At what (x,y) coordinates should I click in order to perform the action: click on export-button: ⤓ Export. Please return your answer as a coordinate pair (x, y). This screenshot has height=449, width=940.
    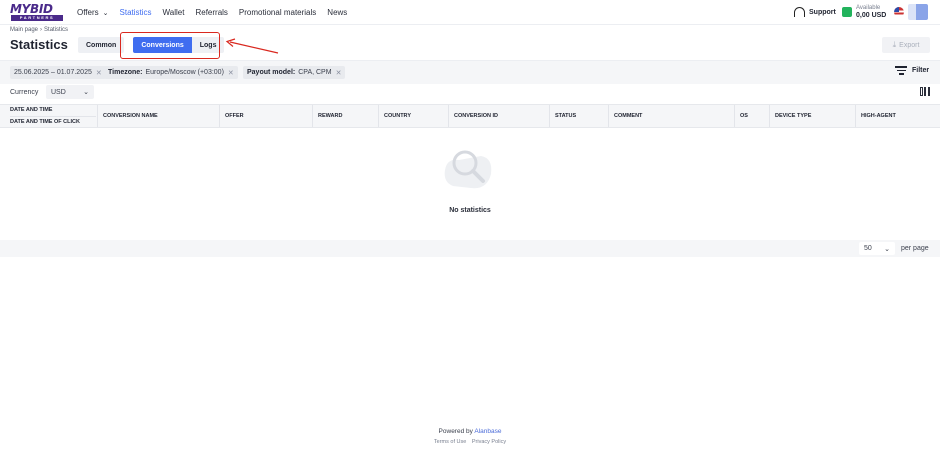
    Looking at the image, I should click on (906, 45).